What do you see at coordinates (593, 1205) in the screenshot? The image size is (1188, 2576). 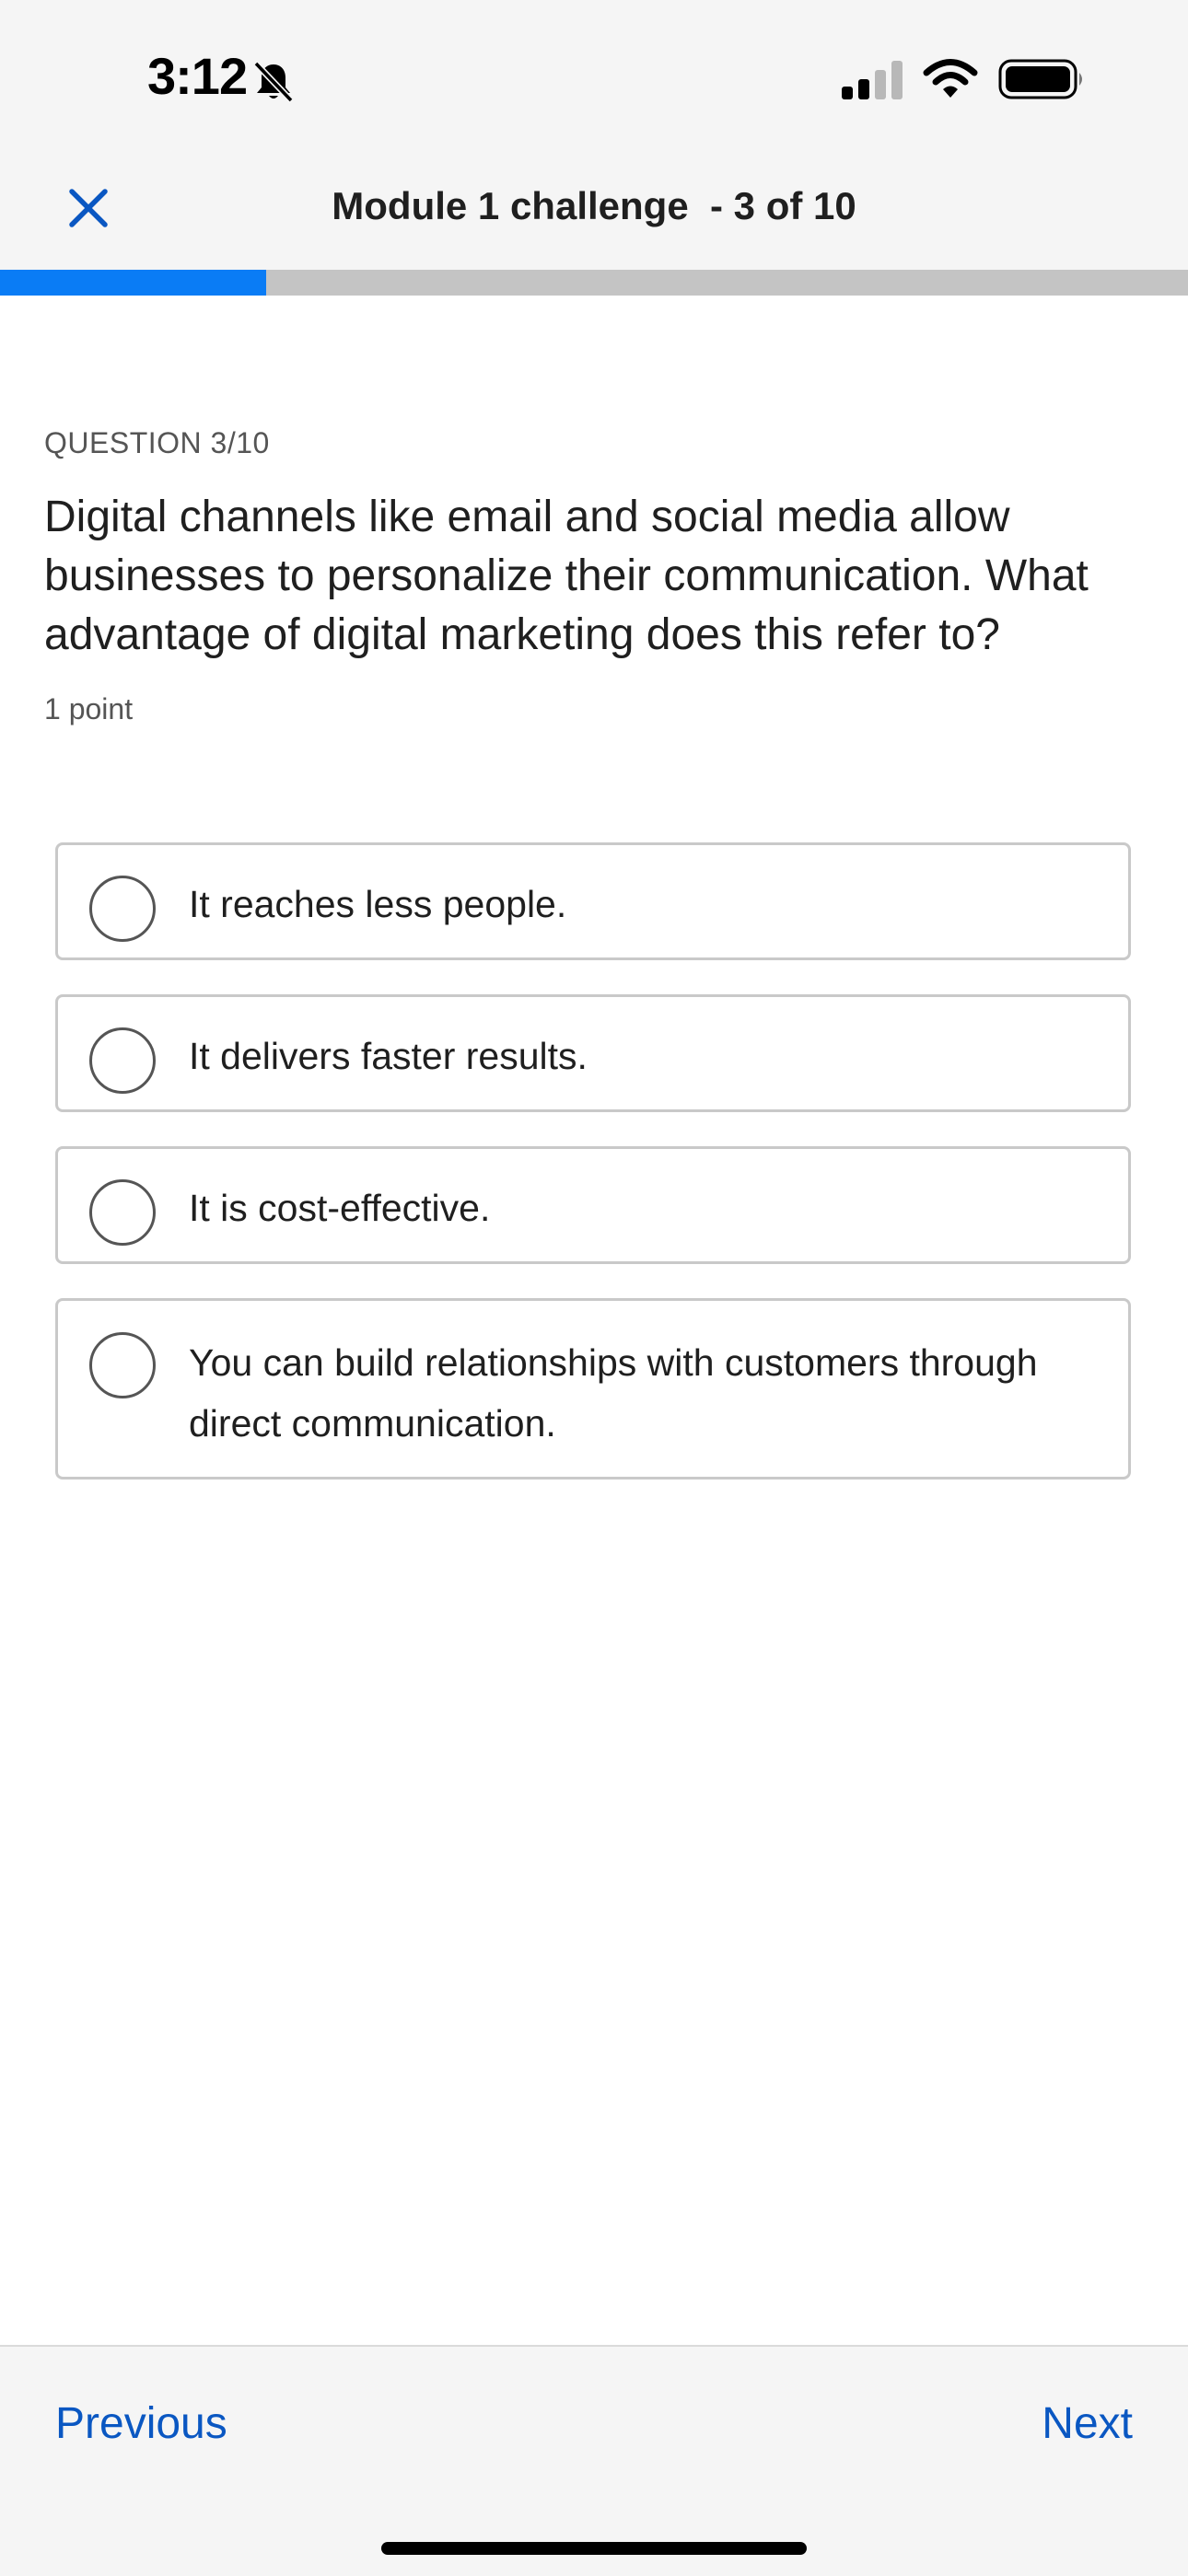 I see `answer-option: It is cost-effective.` at bounding box center [593, 1205].